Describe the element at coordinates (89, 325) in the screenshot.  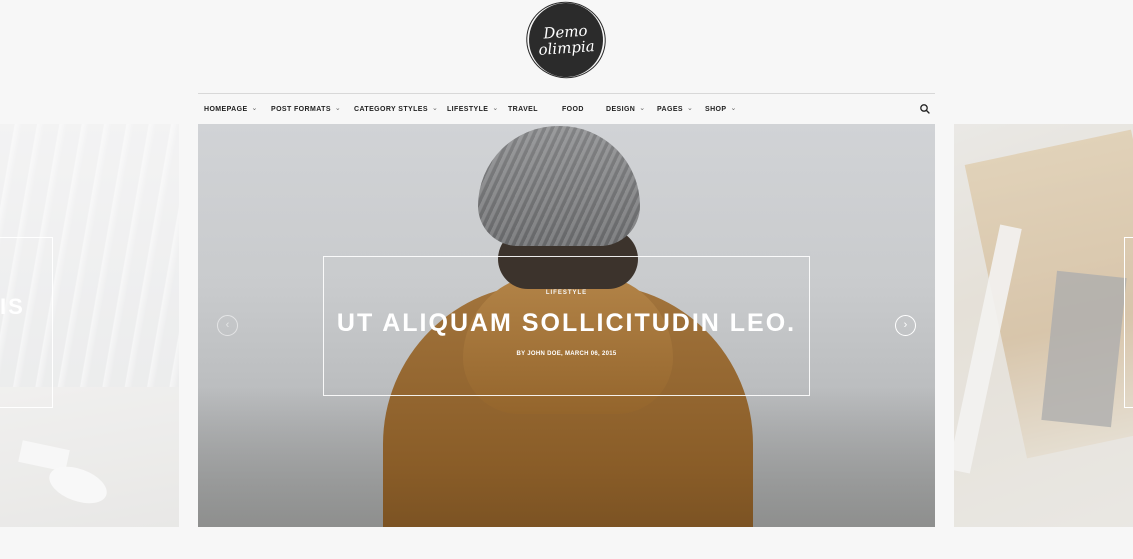
I see `slide-previous: IS` at that location.